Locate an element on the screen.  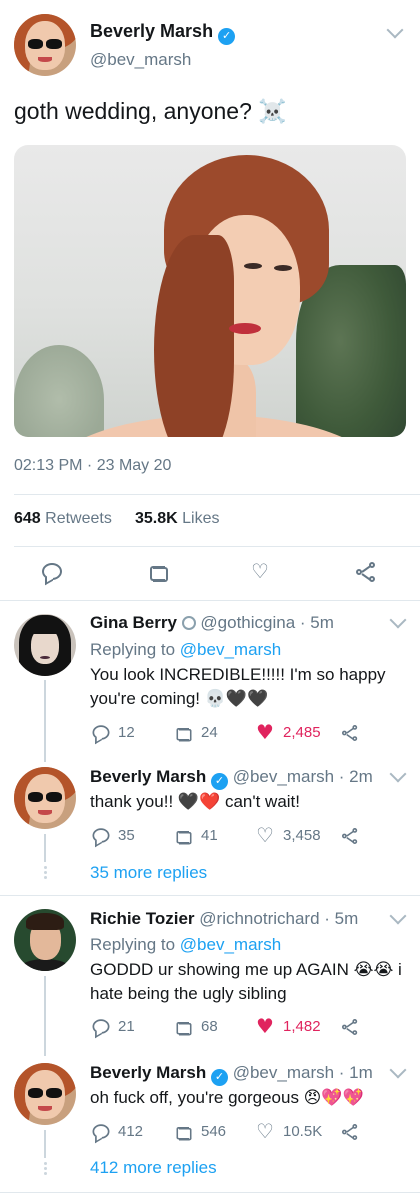
reply-text: thank you!! 🖤❤️ can't wait! is located at coordinates (195, 801).